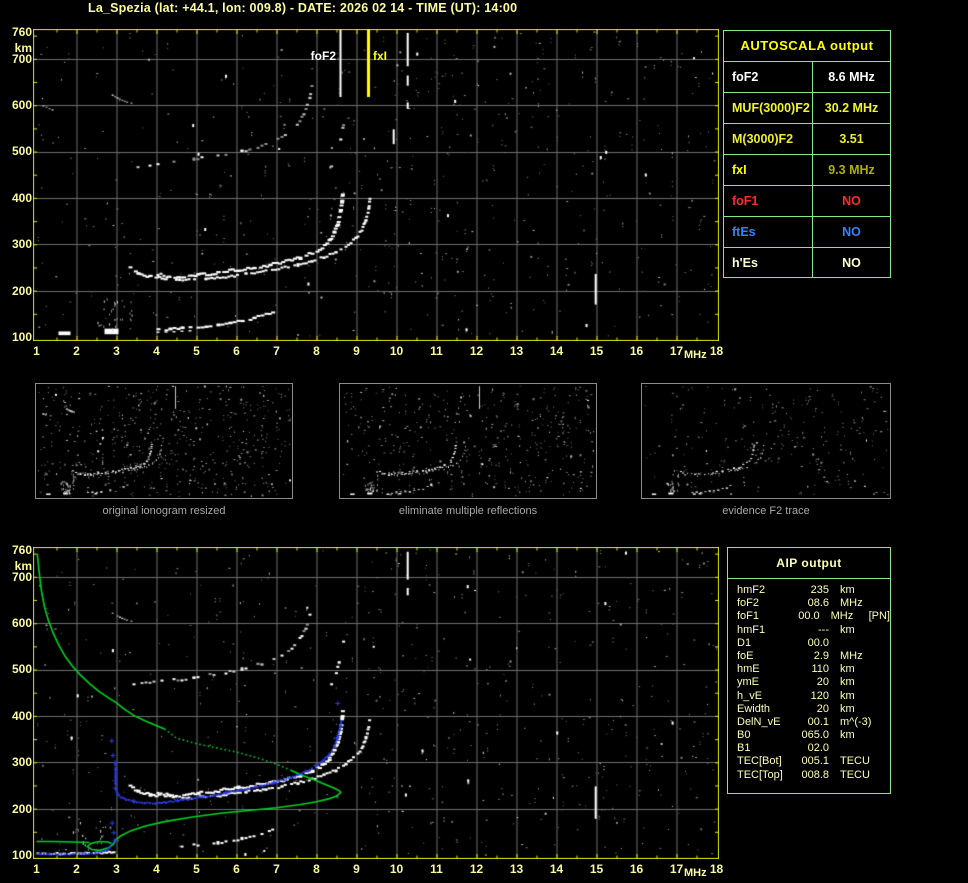 The width and height of the screenshot is (968, 883). What do you see at coordinates (813, 682) in the screenshot?
I see `aip-row: ymE 20 km` at bounding box center [813, 682].